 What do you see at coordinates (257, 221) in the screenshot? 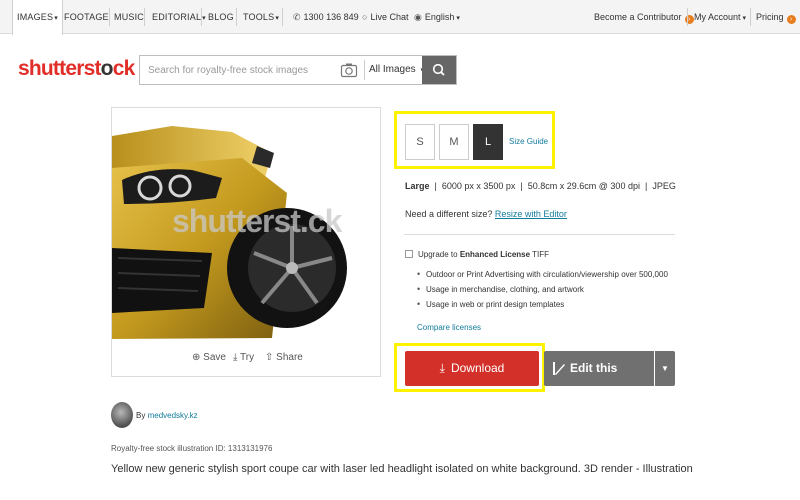
I see `watermark-text: shutterst.ck` at bounding box center [257, 221].